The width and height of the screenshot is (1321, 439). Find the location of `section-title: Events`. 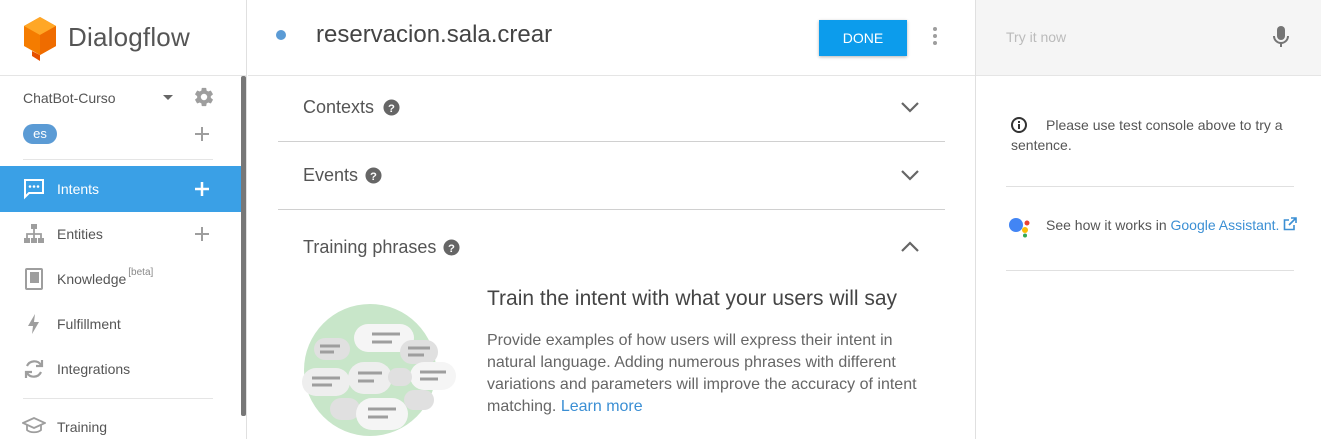

section-title: Events is located at coordinates (331, 175).